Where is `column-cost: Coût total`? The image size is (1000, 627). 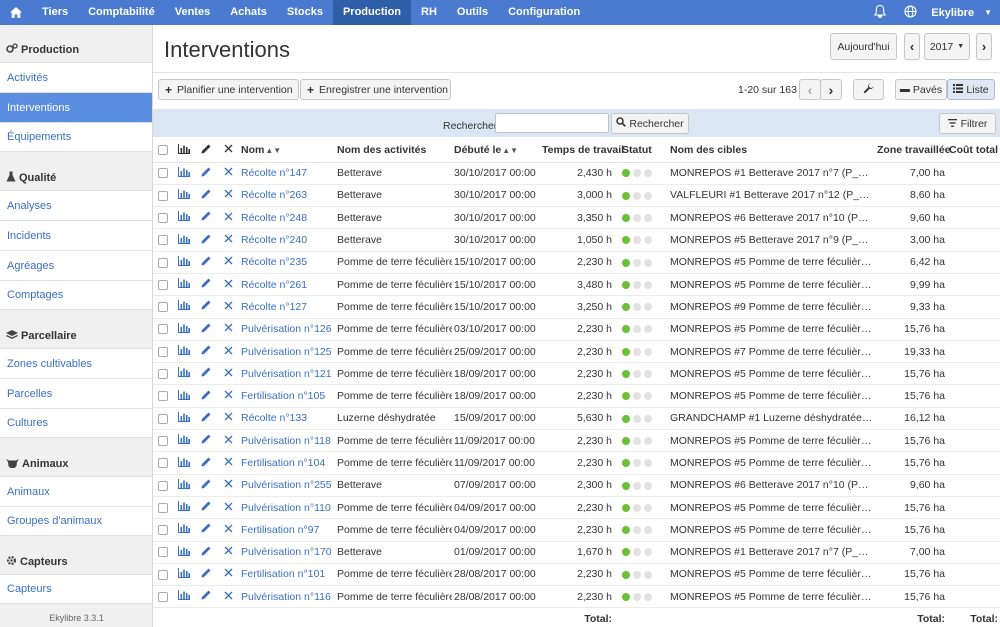 column-cost: Coût total is located at coordinates (973, 151).